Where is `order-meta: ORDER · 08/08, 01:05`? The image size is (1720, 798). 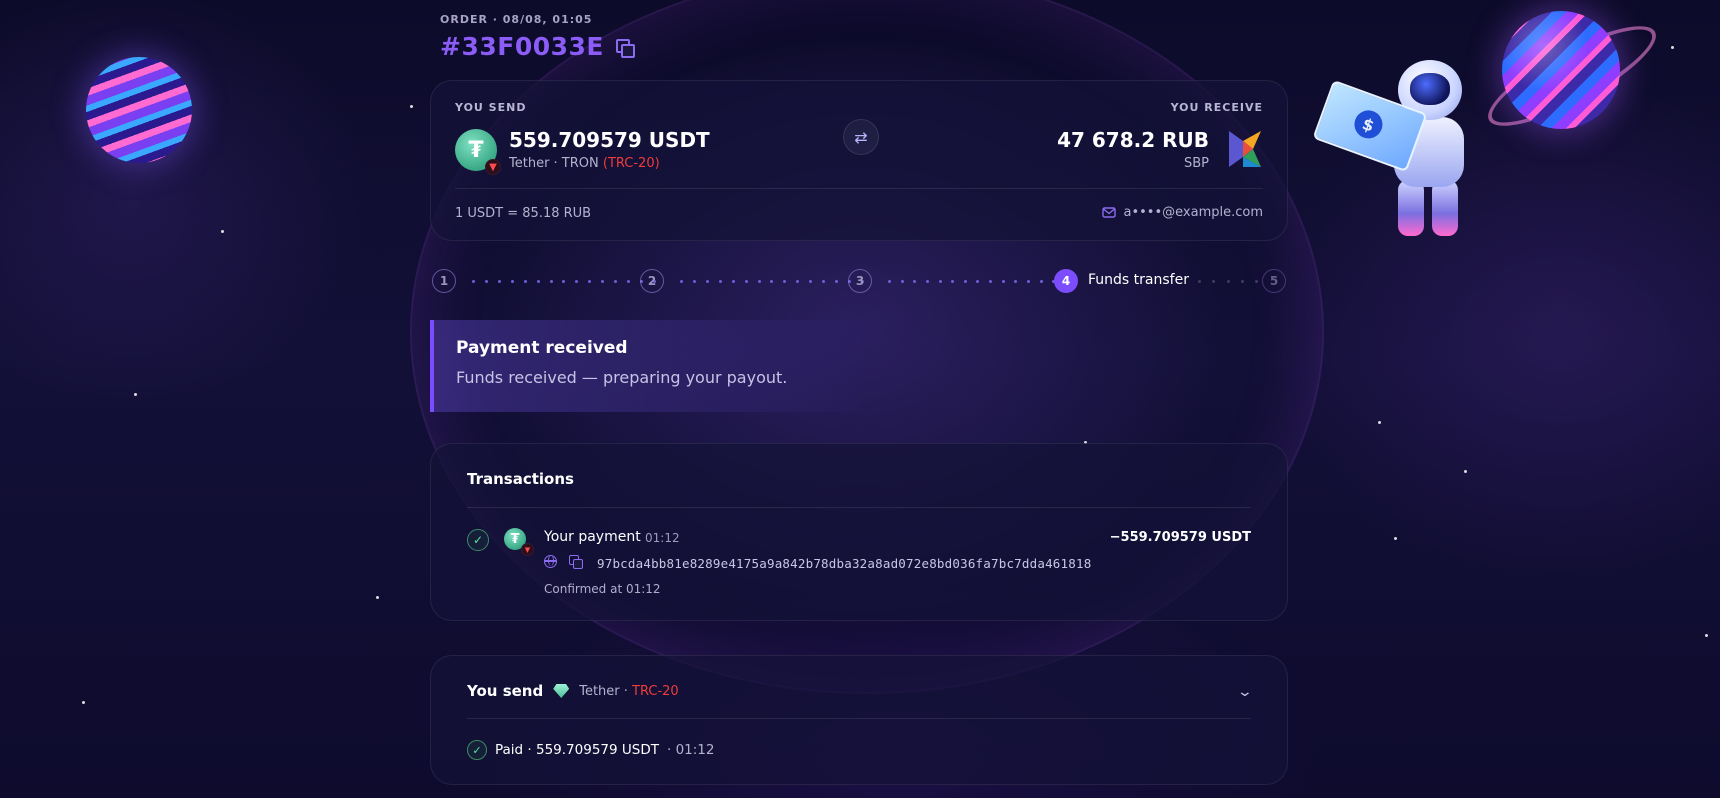 order-meta: ORDER · 08/08, 01:05 is located at coordinates (516, 19).